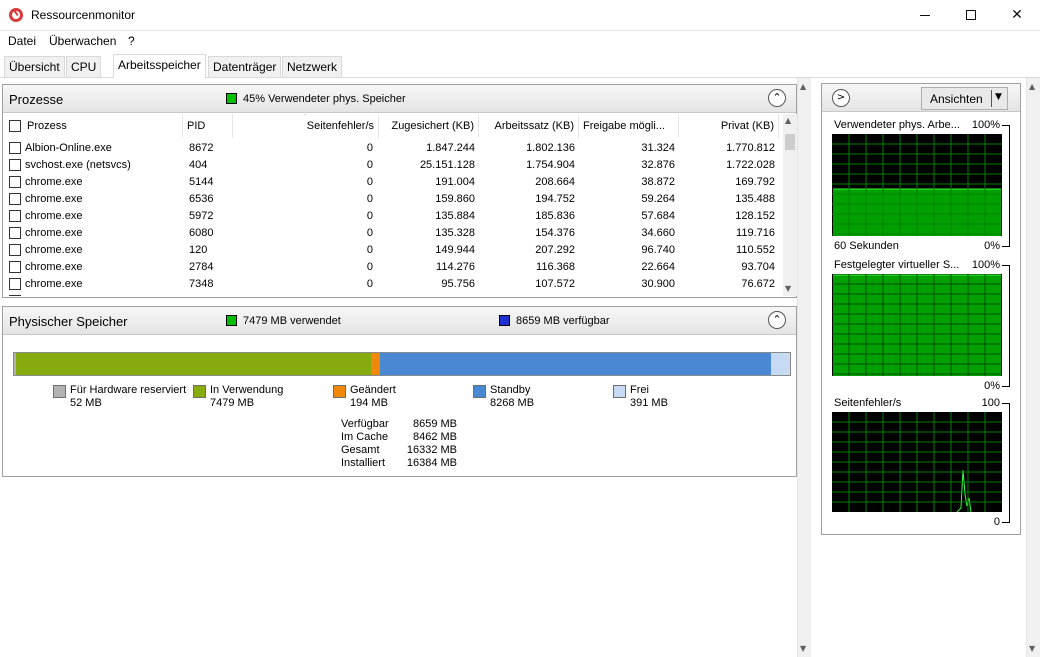 The width and height of the screenshot is (1040, 657). Describe the element at coordinates (431, 450) in the screenshot. I see `summary-value: 16332 MB` at that location.